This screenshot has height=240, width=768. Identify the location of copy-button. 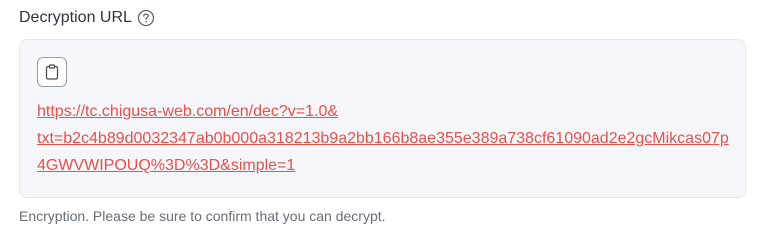
(52, 72).